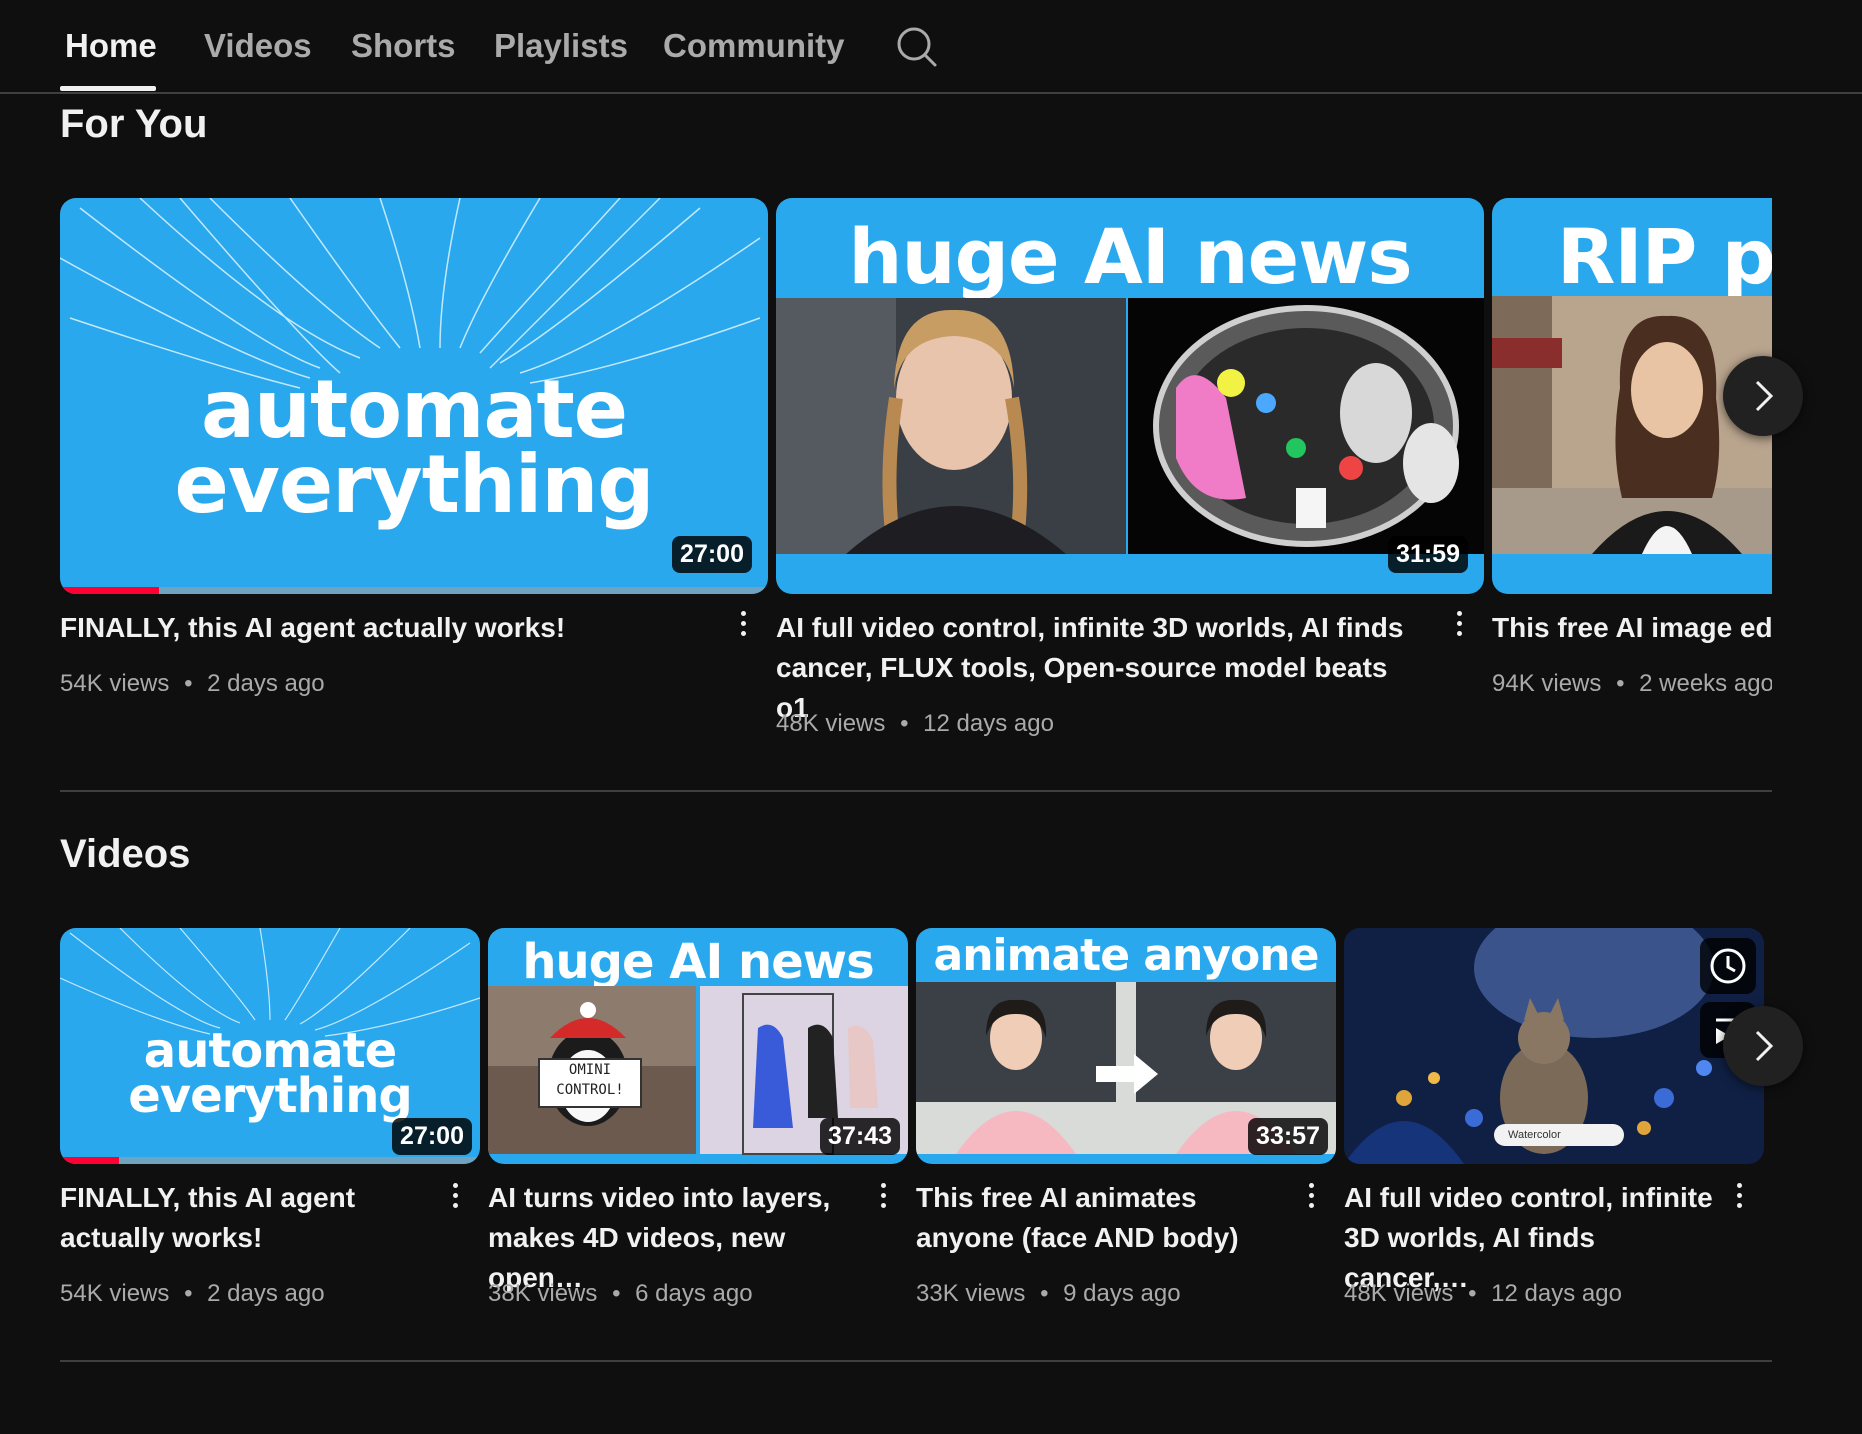  I want to click on view-count: 94K views, so click(1547, 683).